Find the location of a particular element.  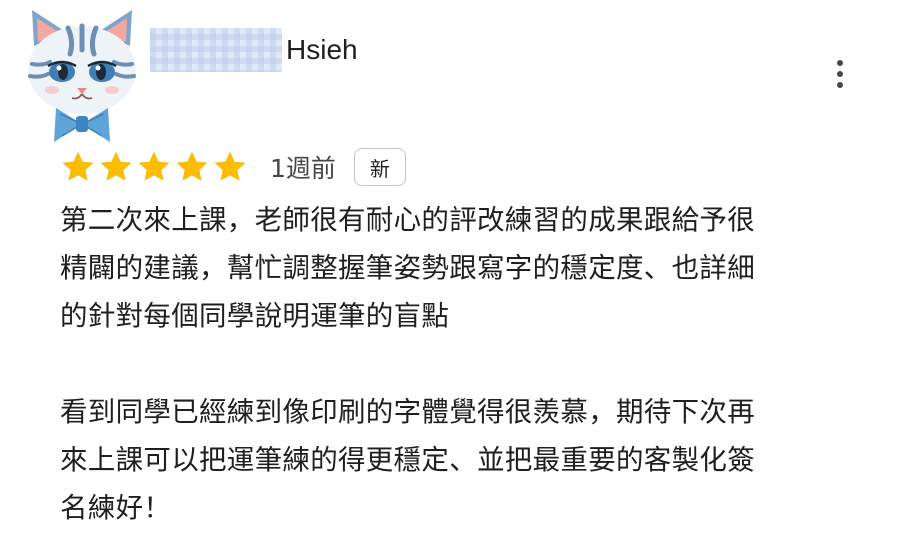

rating-row: 1週前 新 is located at coordinates (233, 167).